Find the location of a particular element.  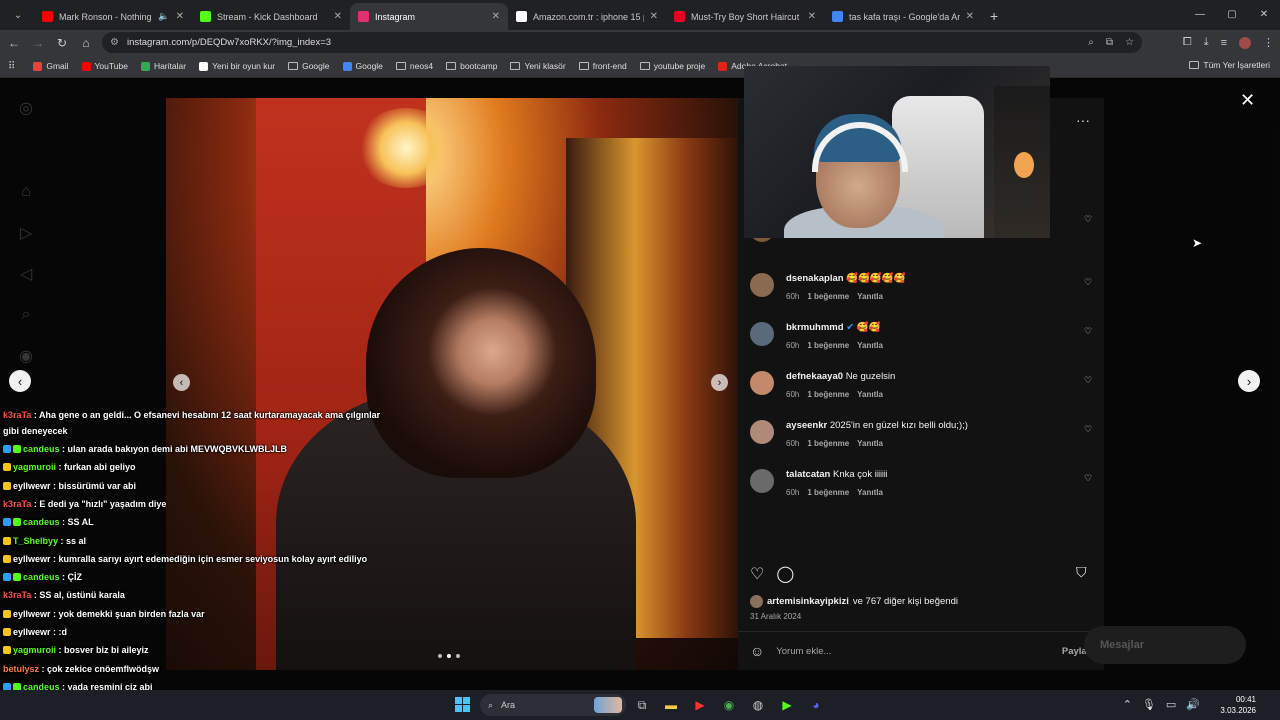

media-icon: ≡ is located at coordinates (1224, 43).